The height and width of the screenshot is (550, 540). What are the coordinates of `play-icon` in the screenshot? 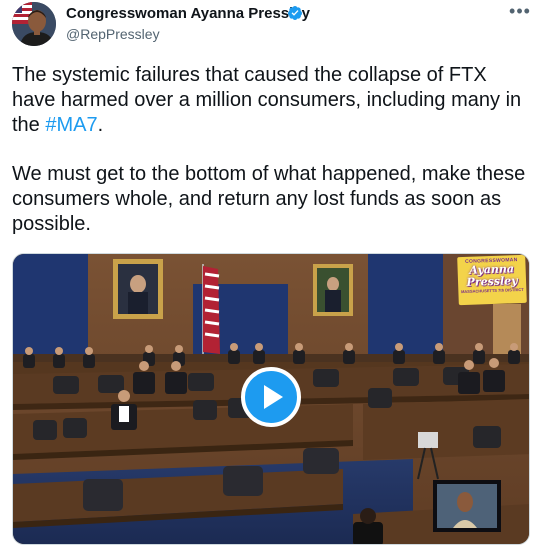 It's located at (273, 397).